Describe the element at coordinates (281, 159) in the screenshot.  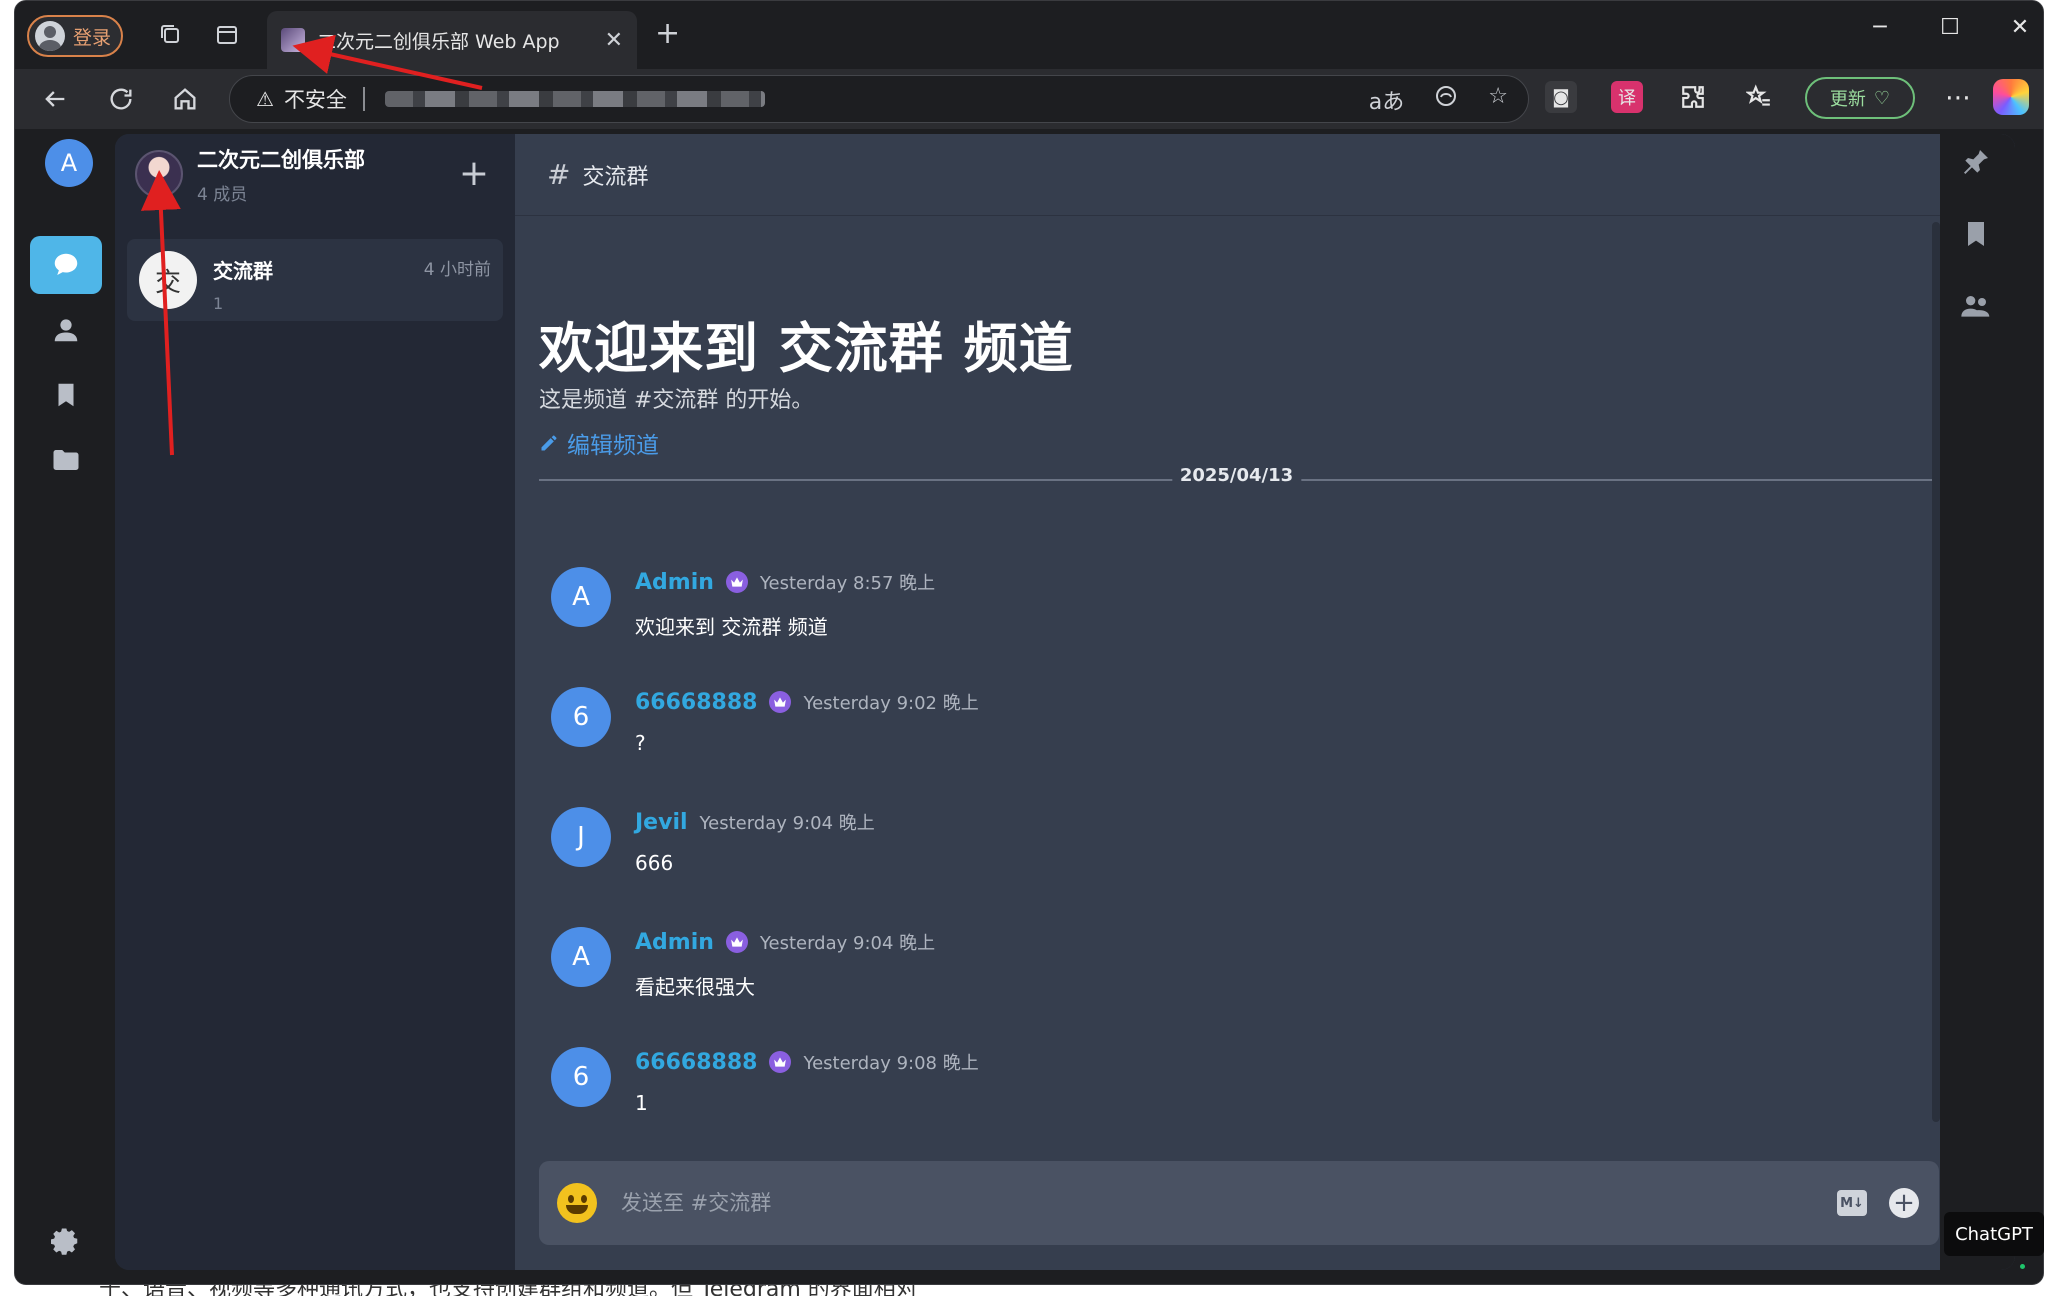
I see `group-name: 二次元二创俱乐部` at that location.